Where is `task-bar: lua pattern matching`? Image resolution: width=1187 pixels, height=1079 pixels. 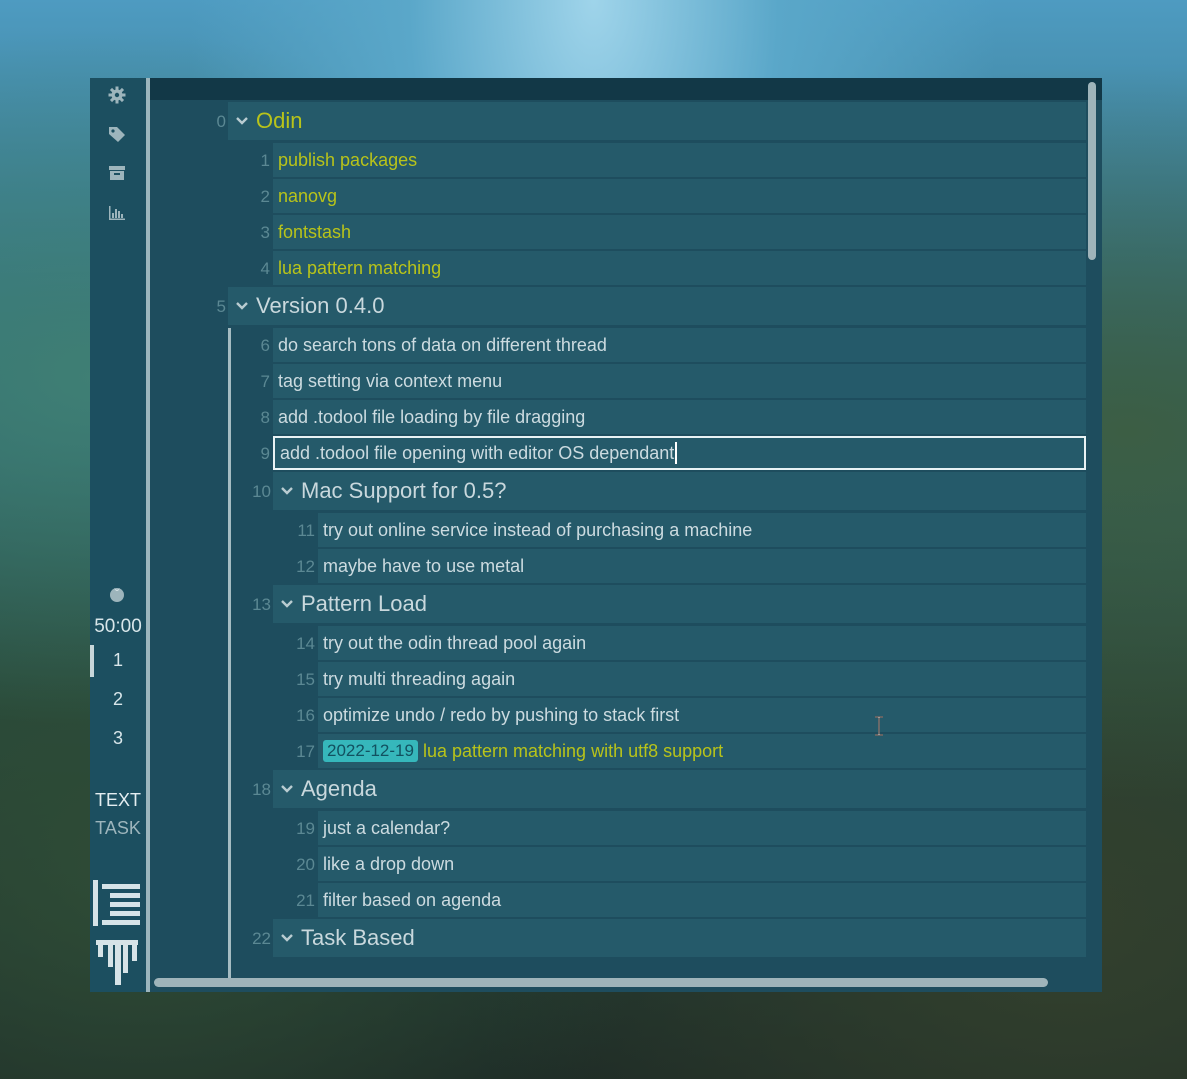
task-bar: lua pattern matching is located at coordinates (679, 268).